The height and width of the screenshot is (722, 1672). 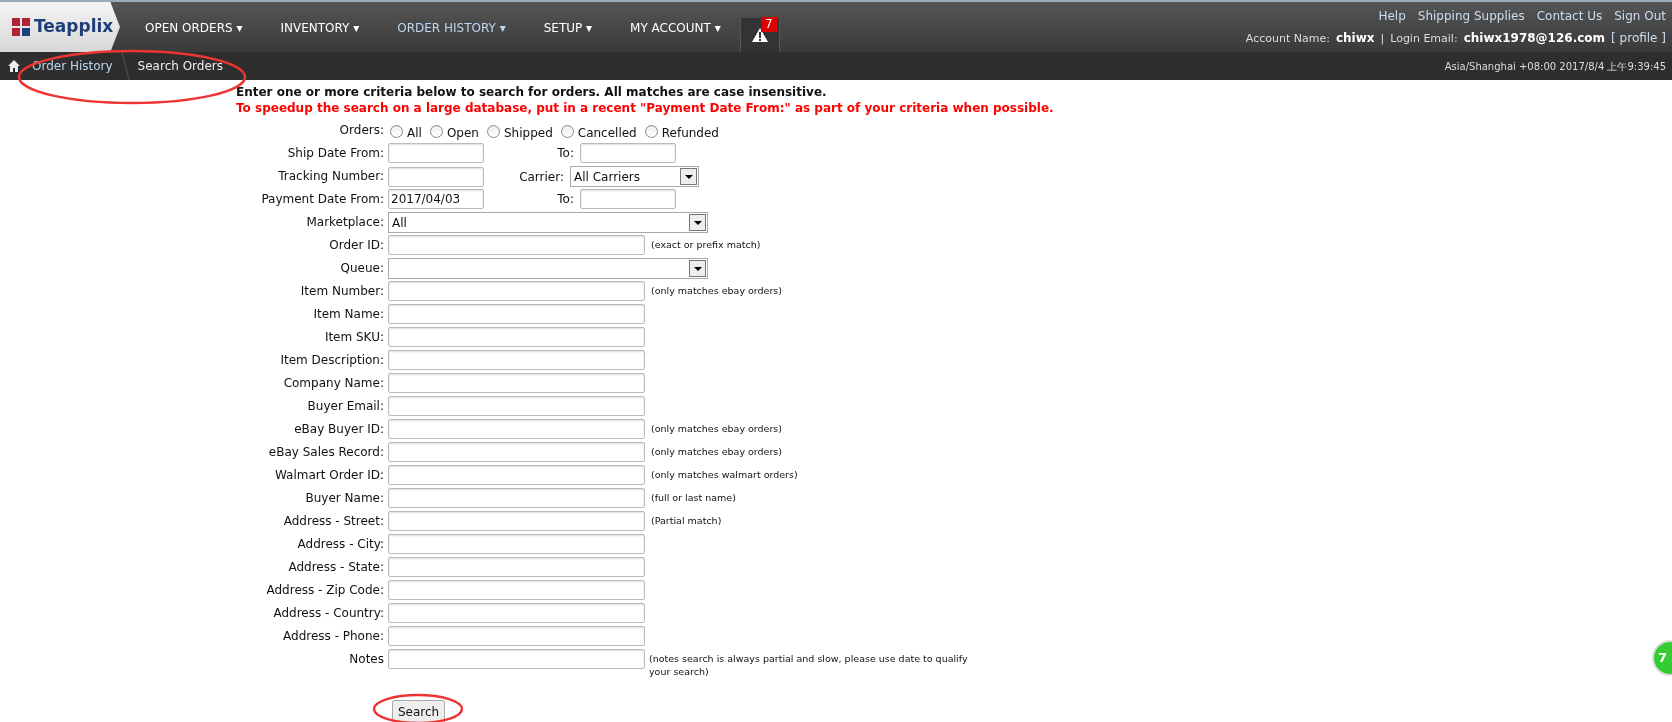 I want to click on field-label: Address - State:, so click(x=336, y=567).